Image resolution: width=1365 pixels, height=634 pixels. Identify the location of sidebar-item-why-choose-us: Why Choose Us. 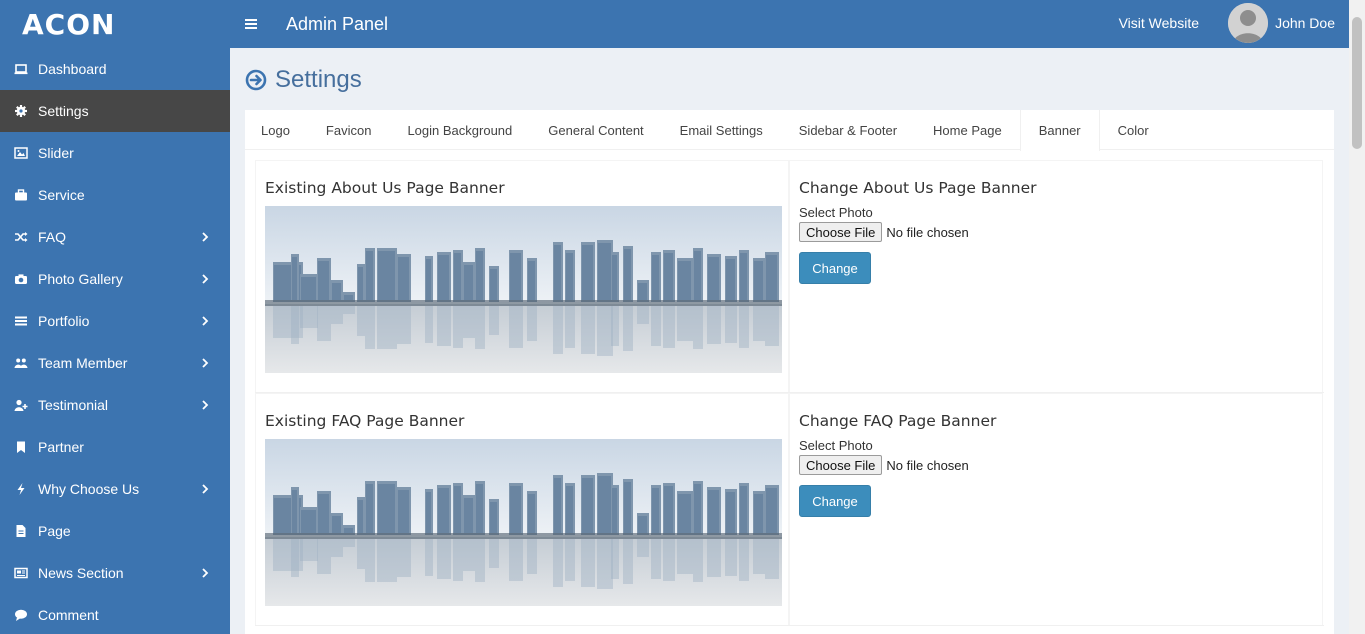
(115, 489).